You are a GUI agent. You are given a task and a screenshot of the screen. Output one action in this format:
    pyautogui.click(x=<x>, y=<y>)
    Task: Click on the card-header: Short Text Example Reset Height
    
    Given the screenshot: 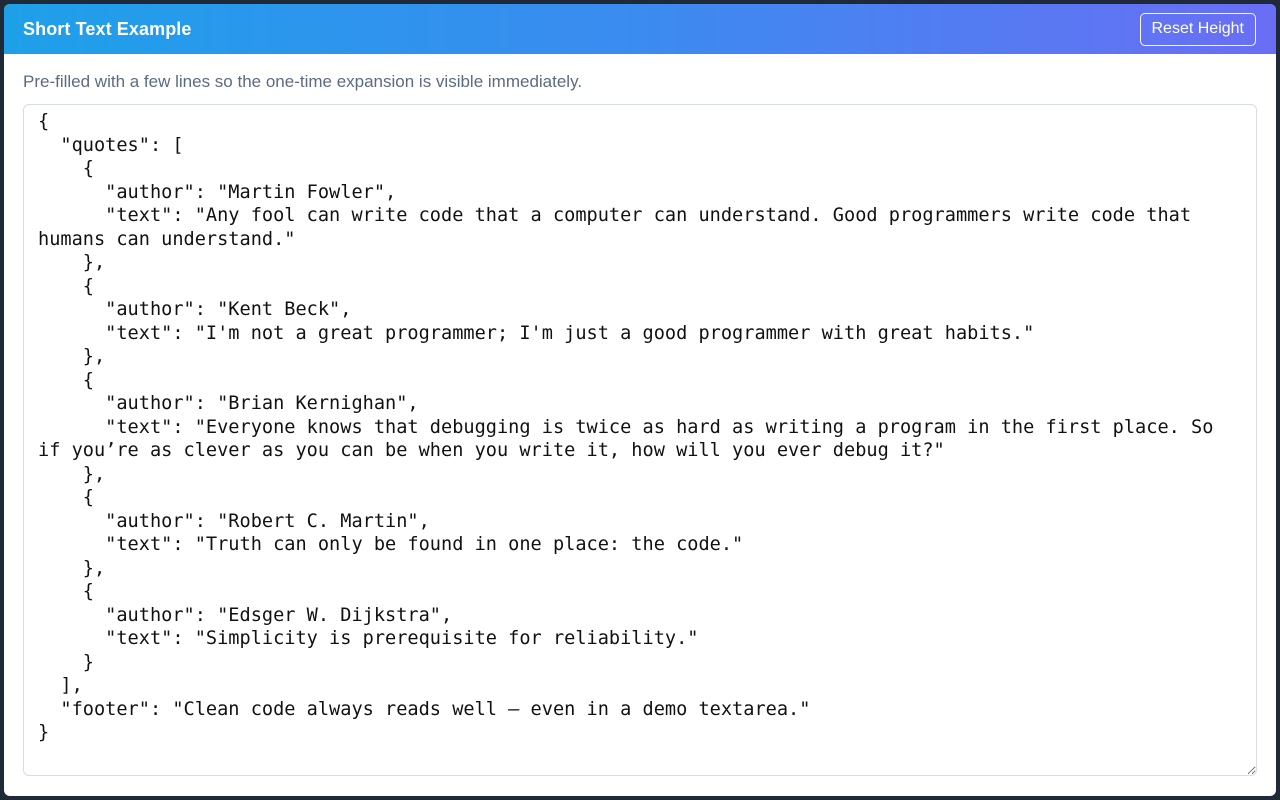 What is the action you would take?
    pyautogui.click(x=640, y=29)
    